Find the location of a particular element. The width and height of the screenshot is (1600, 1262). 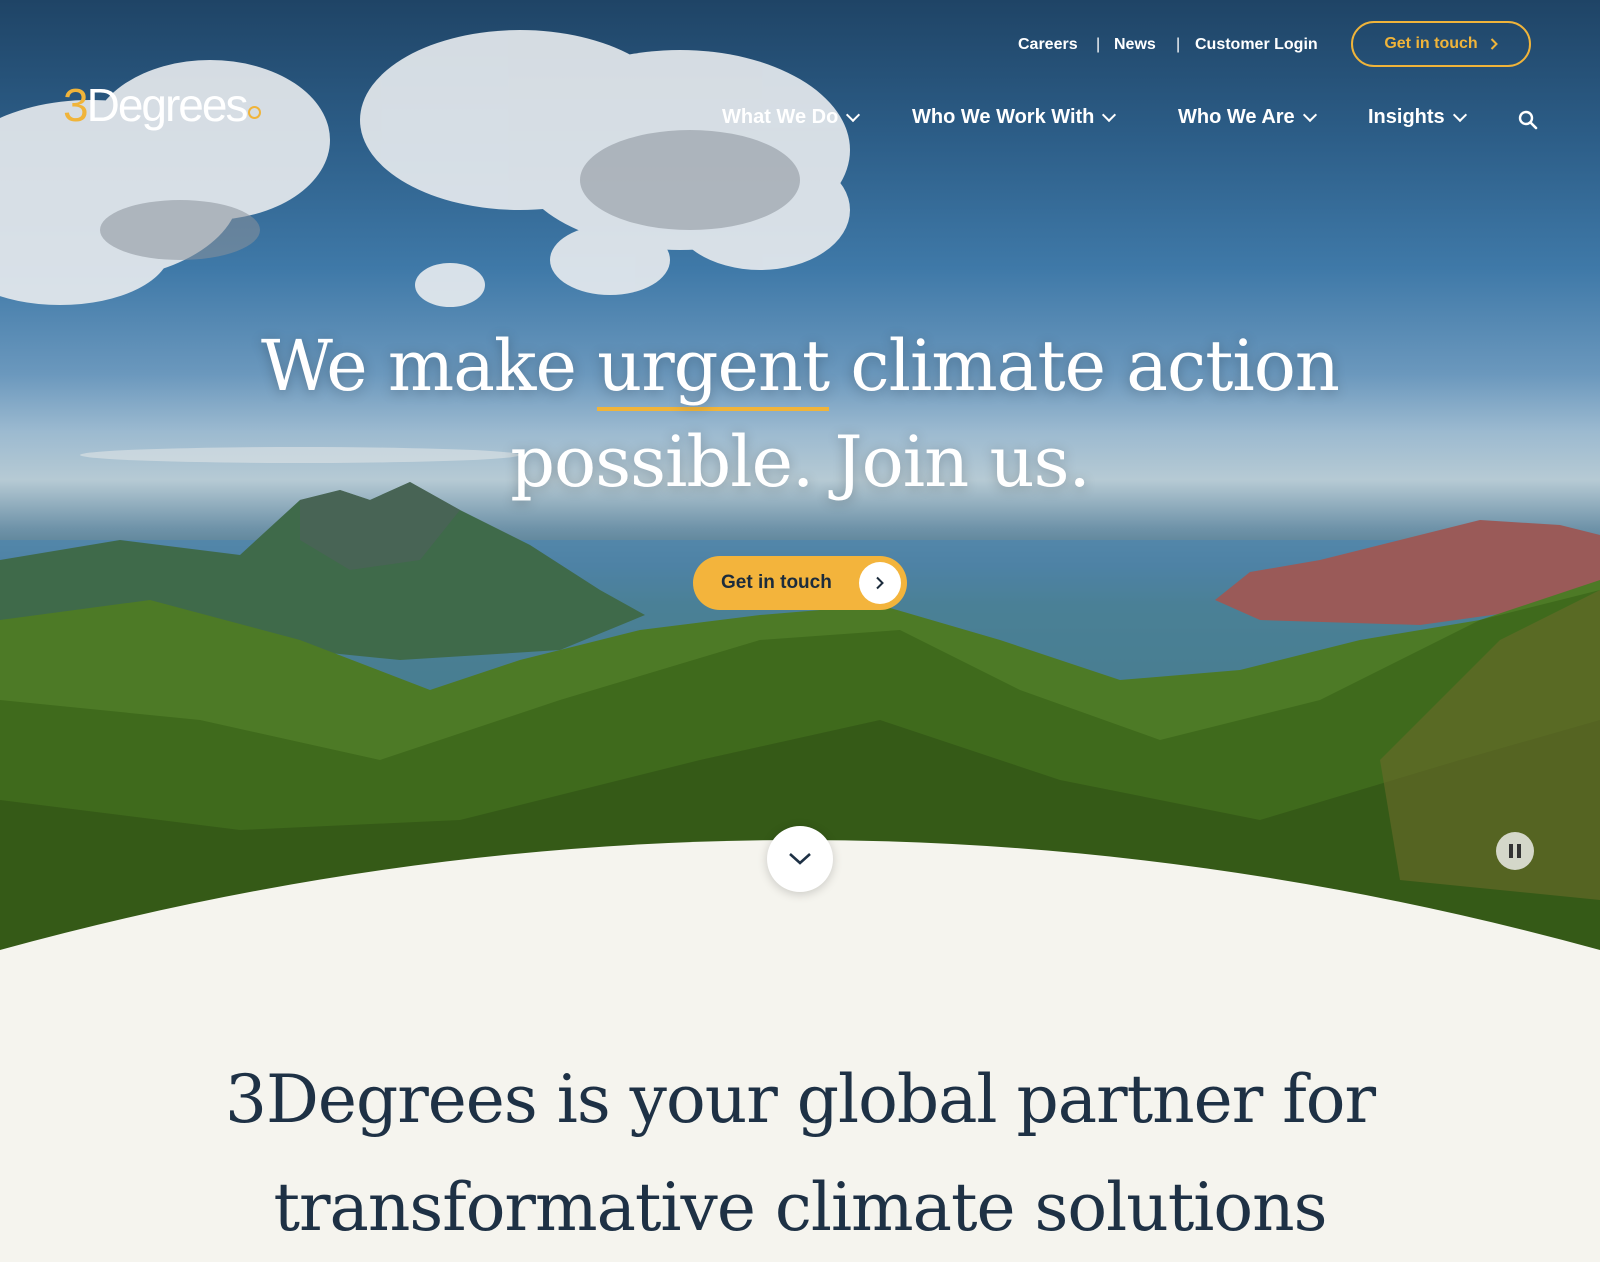

scroll-down-button is located at coordinates (800, 859).